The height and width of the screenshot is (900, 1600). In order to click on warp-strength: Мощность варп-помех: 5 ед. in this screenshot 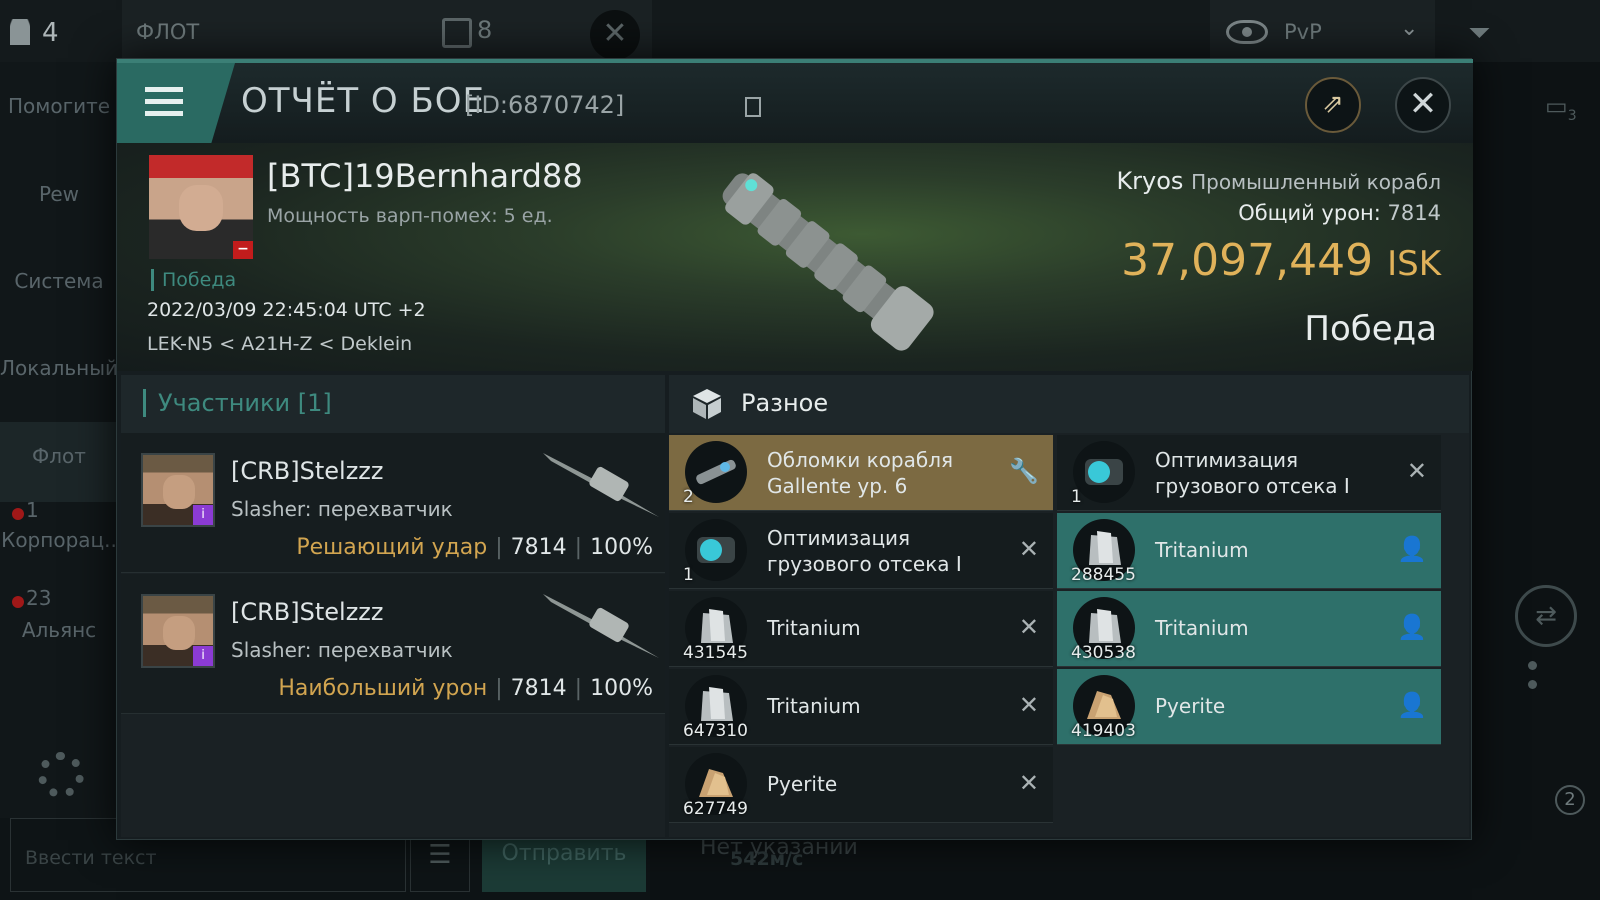, I will do `click(410, 216)`.